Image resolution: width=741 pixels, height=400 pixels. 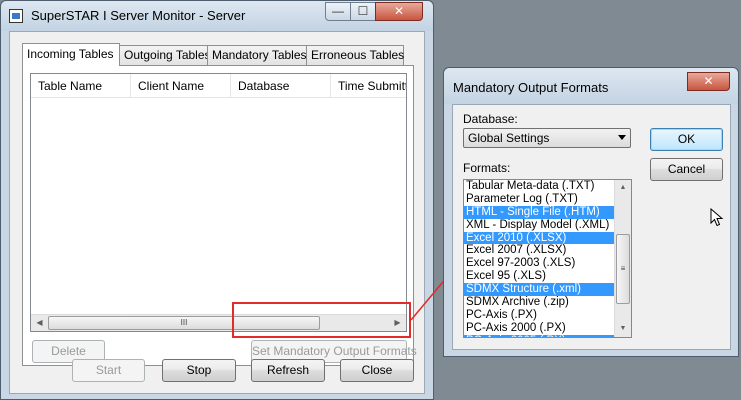 What do you see at coordinates (181, 86) in the screenshot?
I see `column-client-name: Client Name` at bounding box center [181, 86].